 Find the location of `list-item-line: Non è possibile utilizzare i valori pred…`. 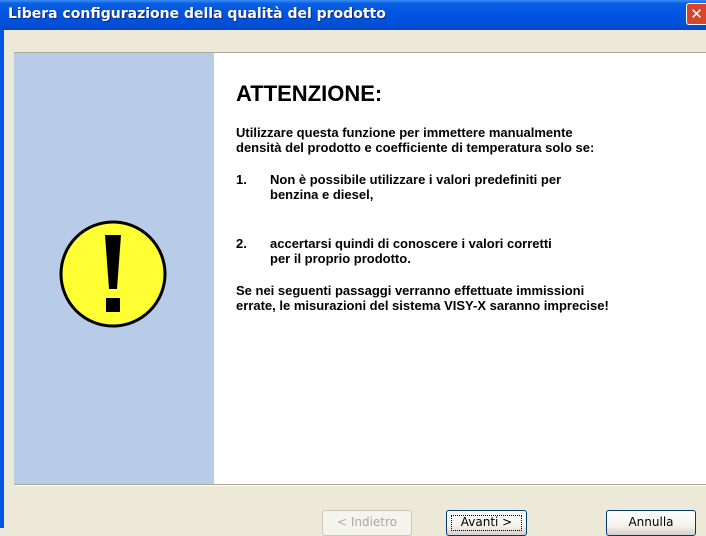

list-item-line: Non è possibile utilizzare i valori pred… is located at coordinates (416, 179).